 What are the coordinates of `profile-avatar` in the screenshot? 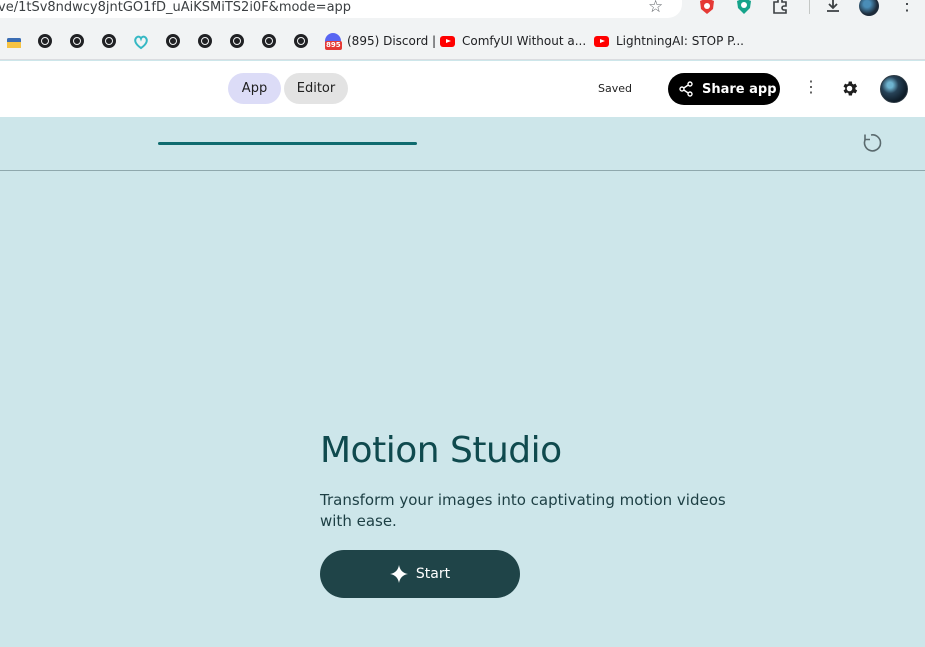 It's located at (869, 8).